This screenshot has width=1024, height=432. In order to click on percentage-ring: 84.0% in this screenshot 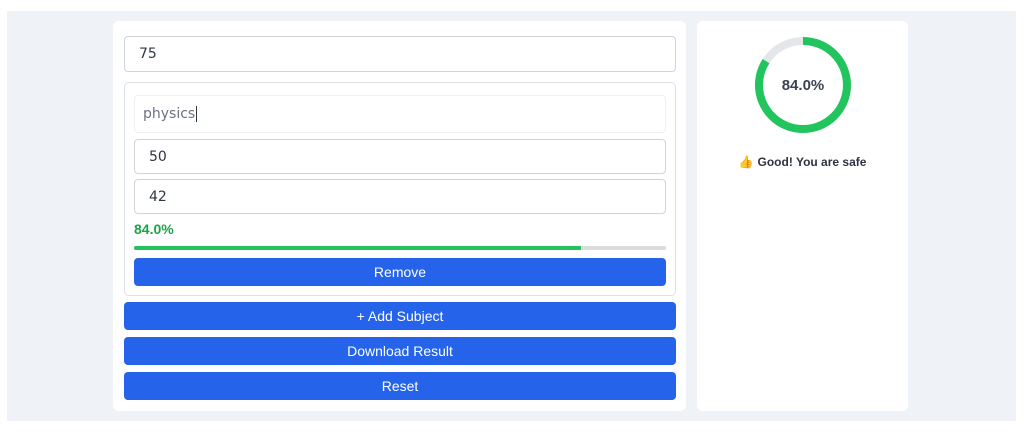, I will do `click(803, 85)`.